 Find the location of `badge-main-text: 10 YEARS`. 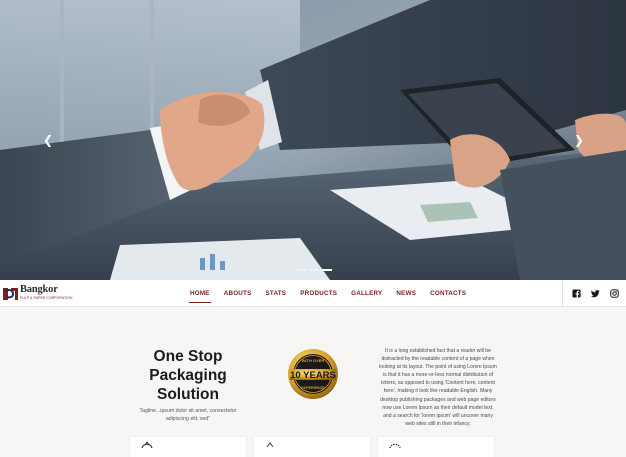

badge-main-text: 10 YEARS is located at coordinates (313, 375).